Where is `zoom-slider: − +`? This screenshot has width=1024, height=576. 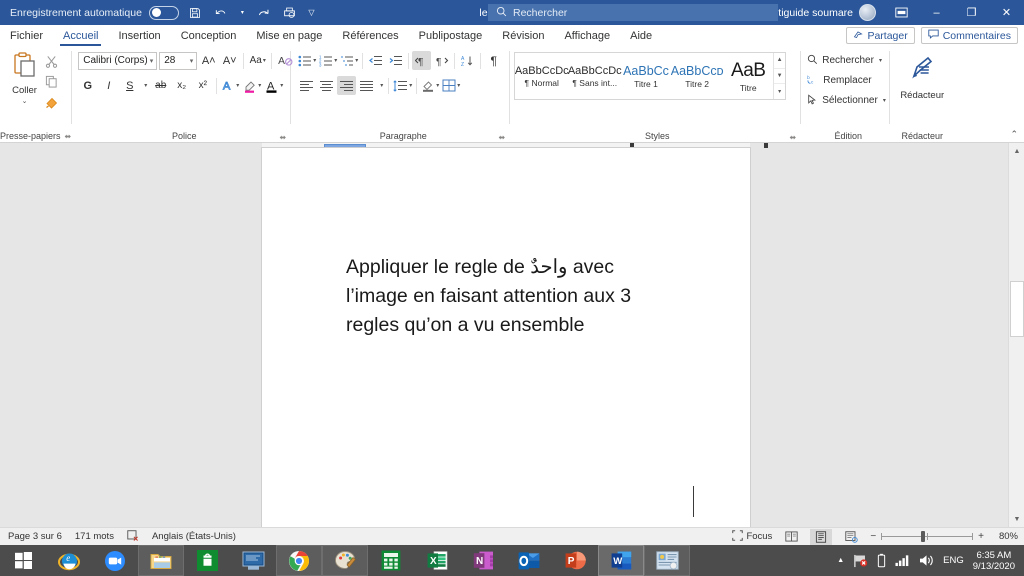 zoom-slider: − + is located at coordinates (927, 536).